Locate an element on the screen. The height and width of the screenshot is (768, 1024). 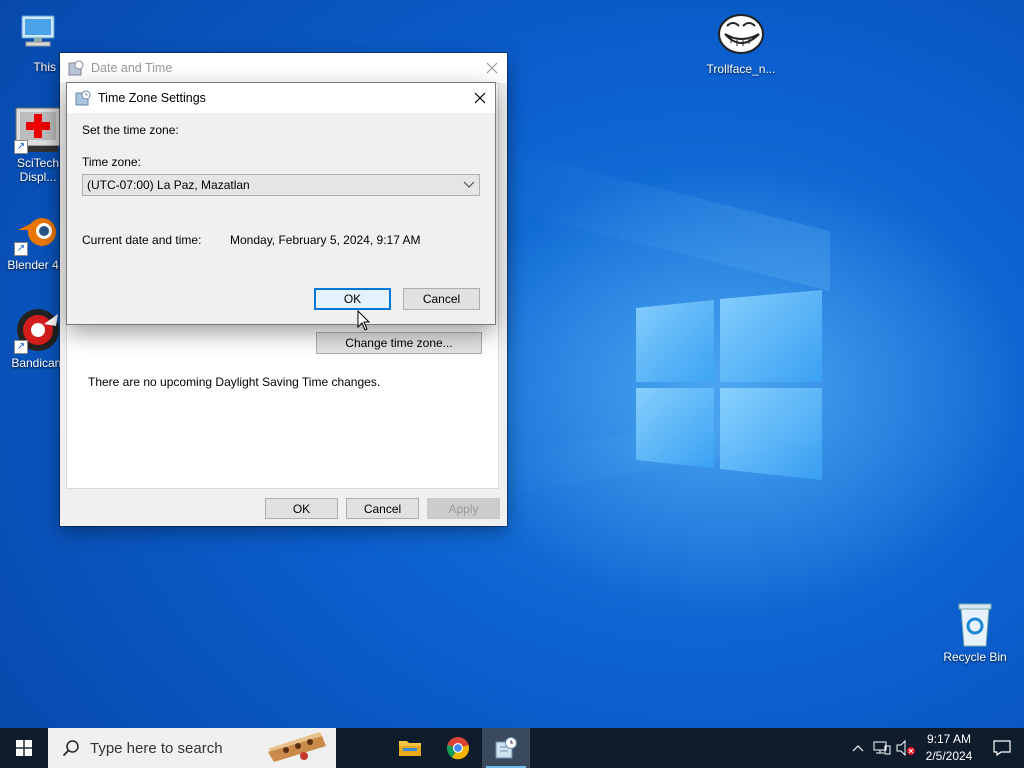
network-button is located at coordinates (882, 748).